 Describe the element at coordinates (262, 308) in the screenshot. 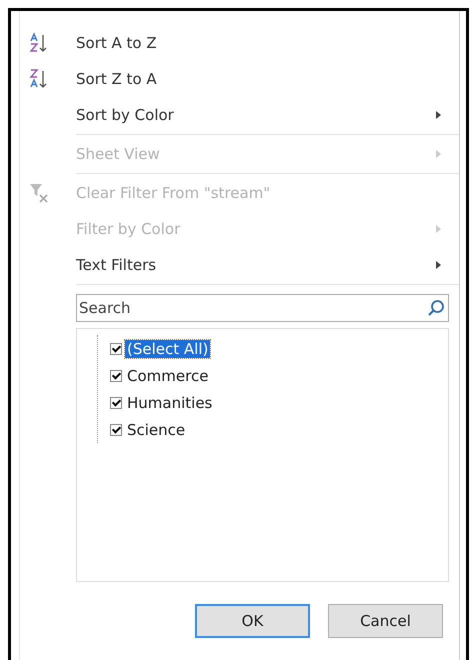

I see `search-field: Search` at that location.